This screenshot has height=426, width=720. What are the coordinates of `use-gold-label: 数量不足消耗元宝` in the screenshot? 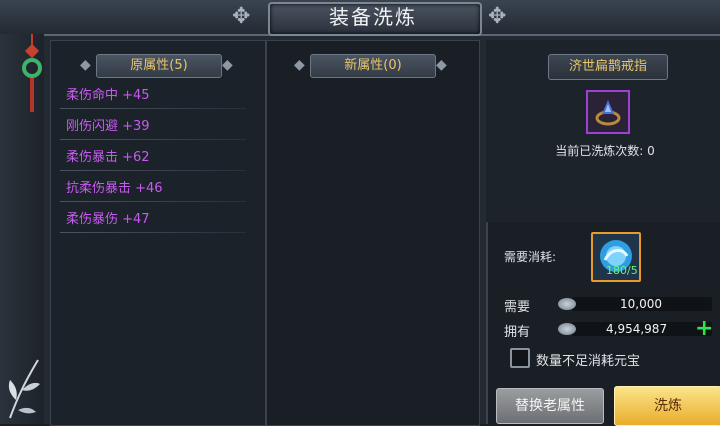 It's located at (588, 361).